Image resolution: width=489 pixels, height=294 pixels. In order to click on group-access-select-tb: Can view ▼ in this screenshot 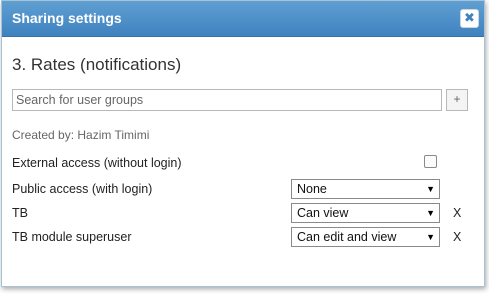, I will do `click(365, 213)`.